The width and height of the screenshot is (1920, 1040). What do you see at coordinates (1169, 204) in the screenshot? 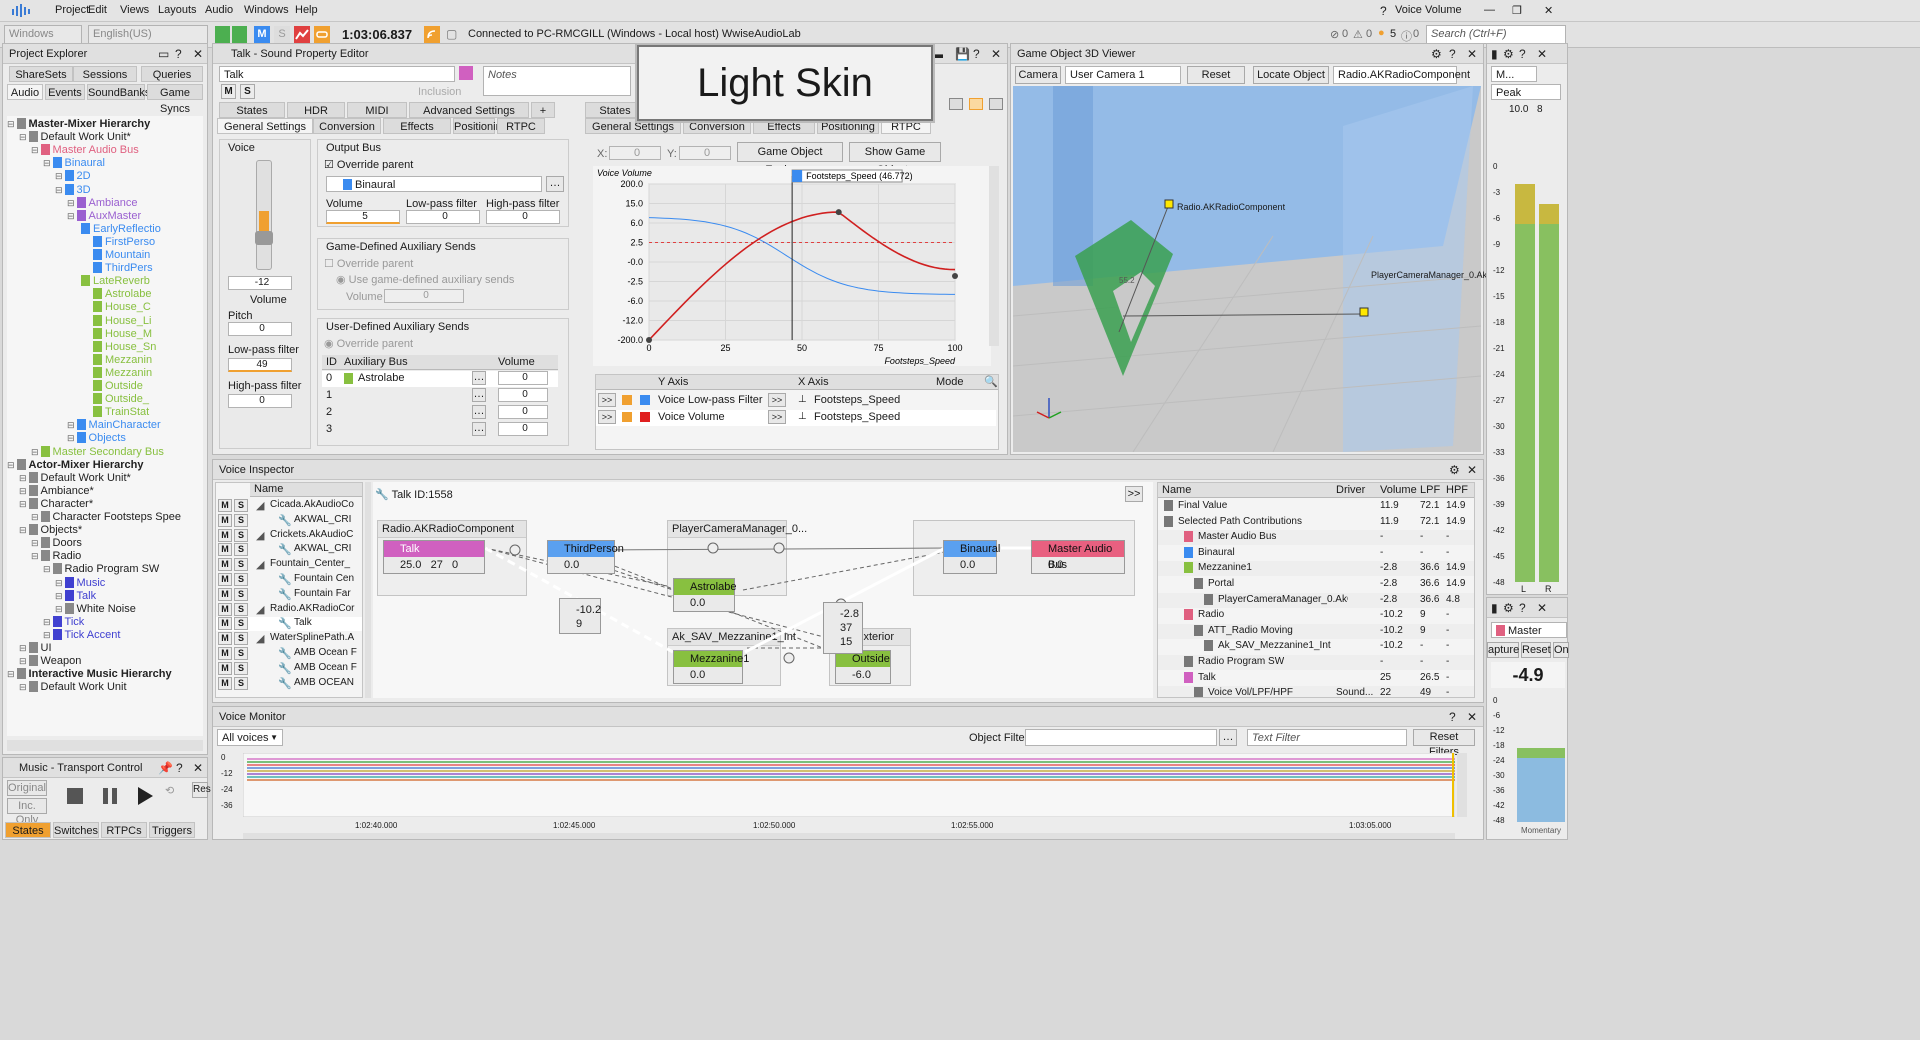
I see `radio-emitter-icon` at bounding box center [1169, 204].